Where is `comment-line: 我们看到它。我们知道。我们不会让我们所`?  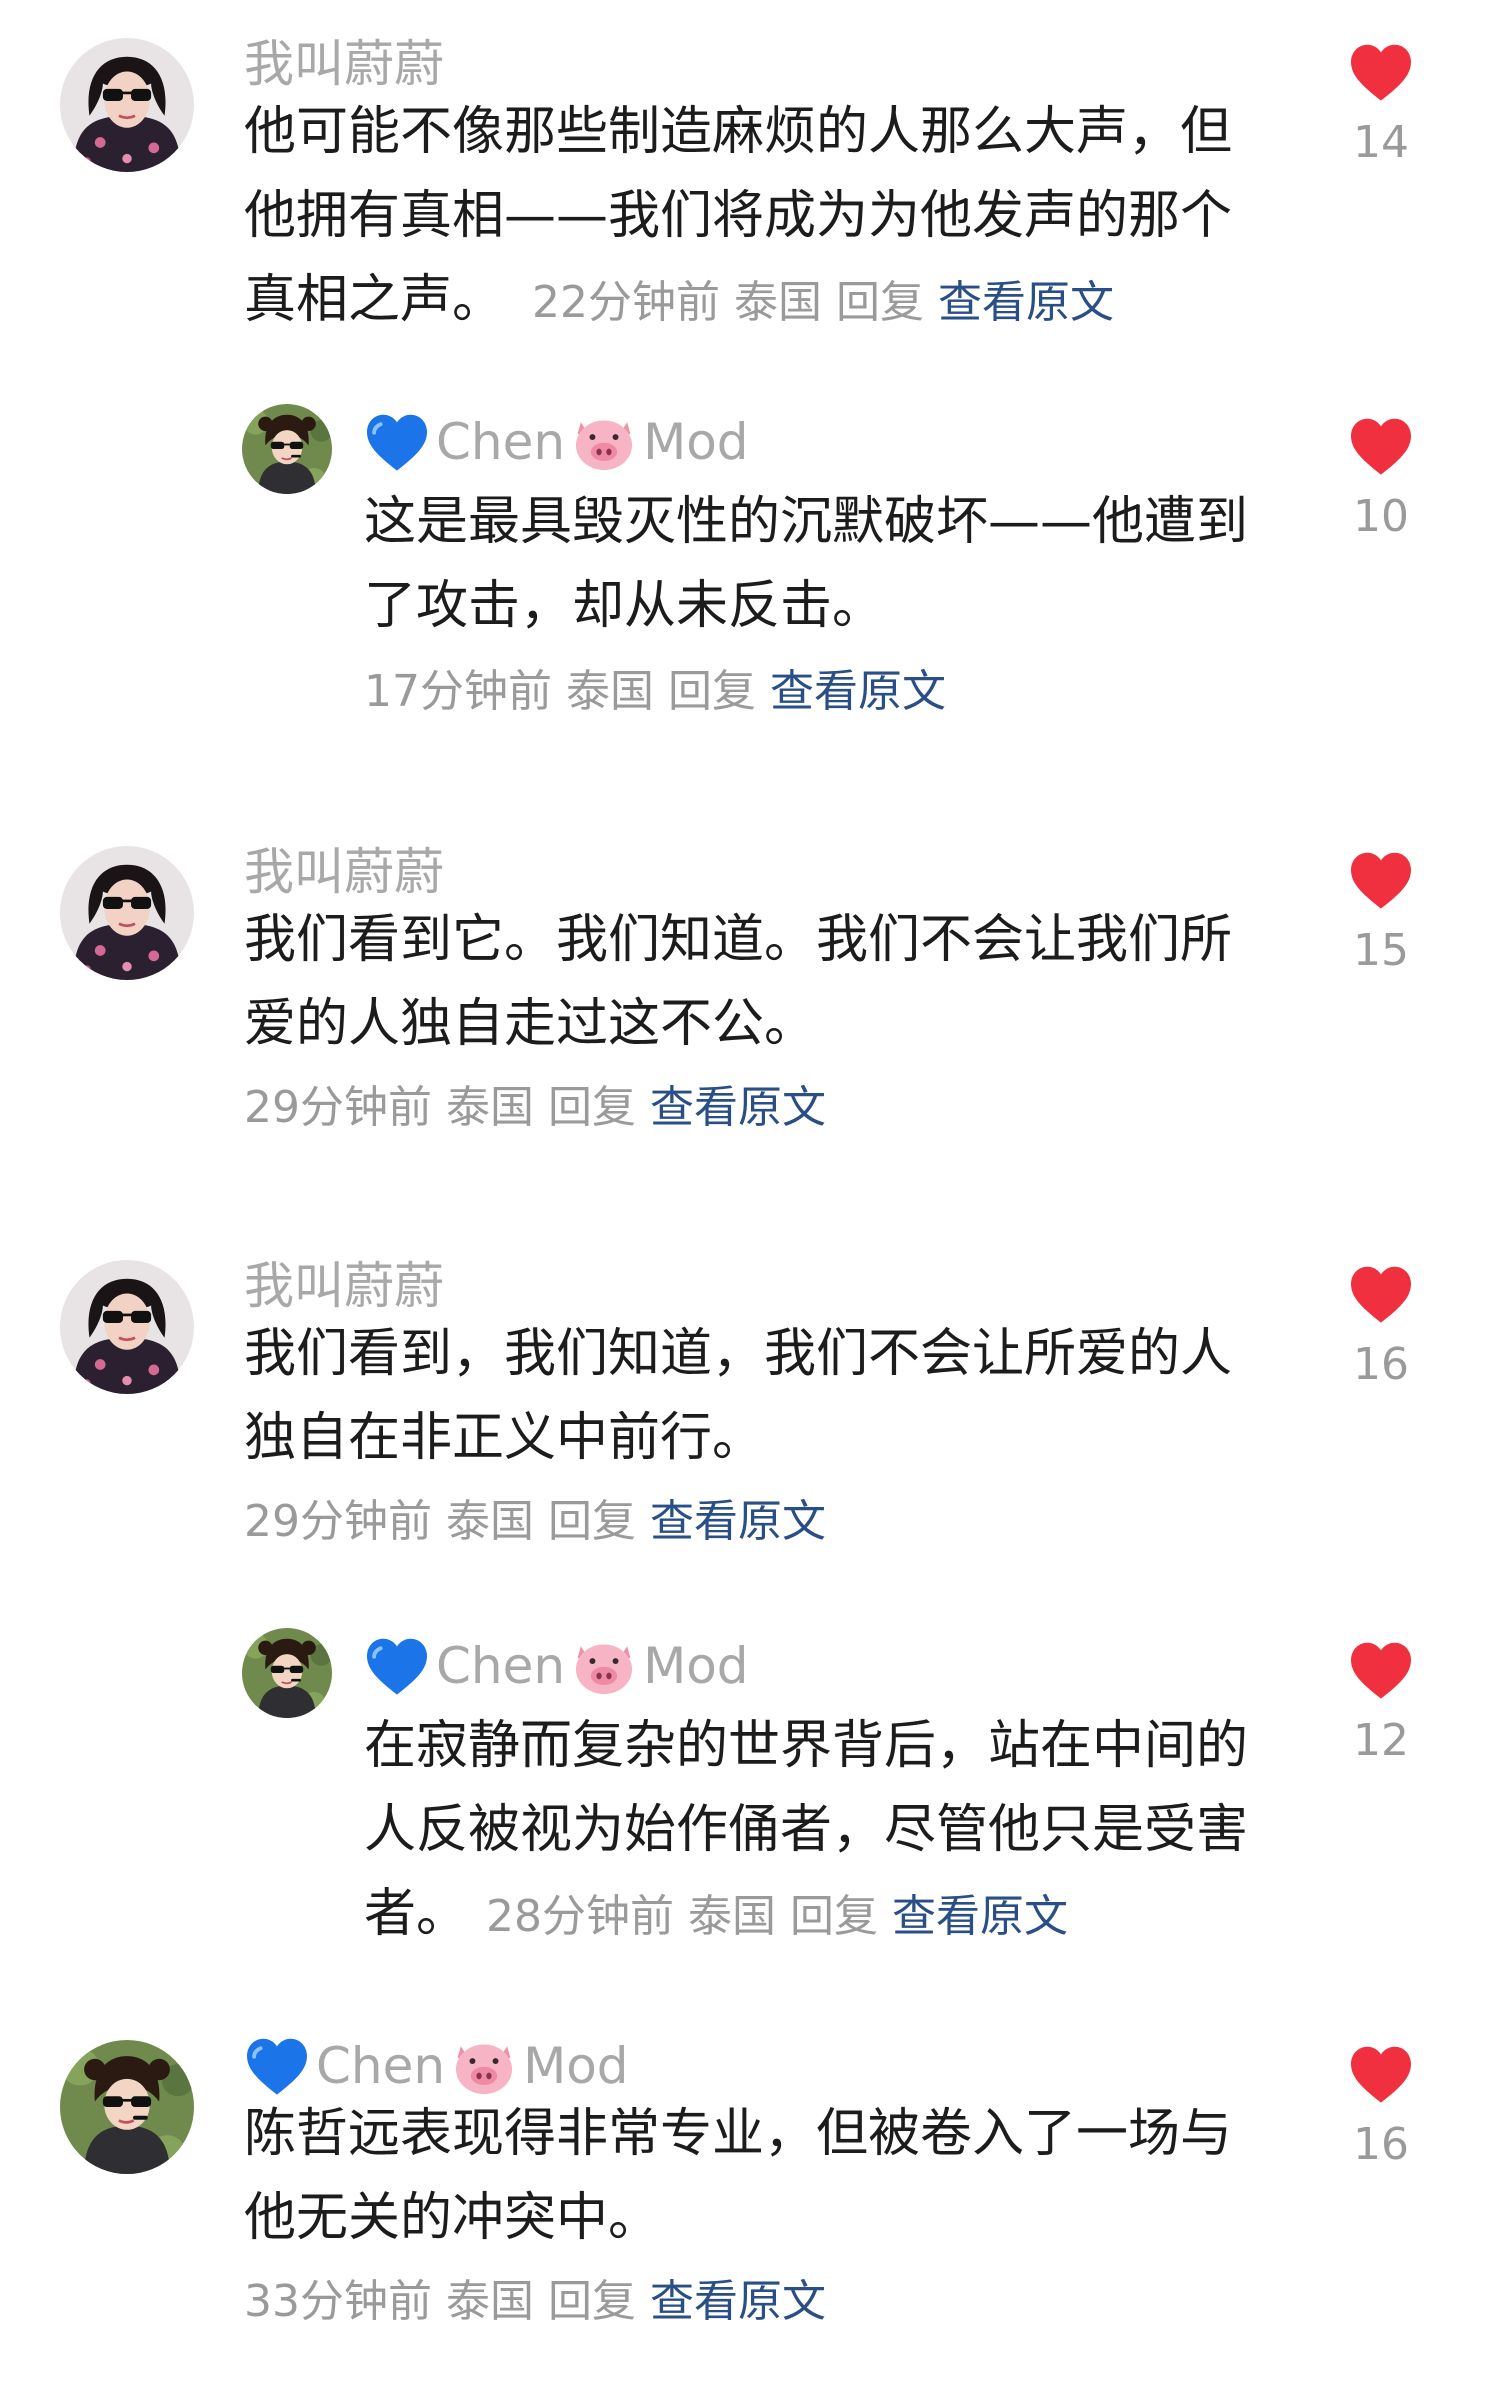
comment-line: 我们看到它。我们知道。我们不会让我们所 is located at coordinates (738, 940).